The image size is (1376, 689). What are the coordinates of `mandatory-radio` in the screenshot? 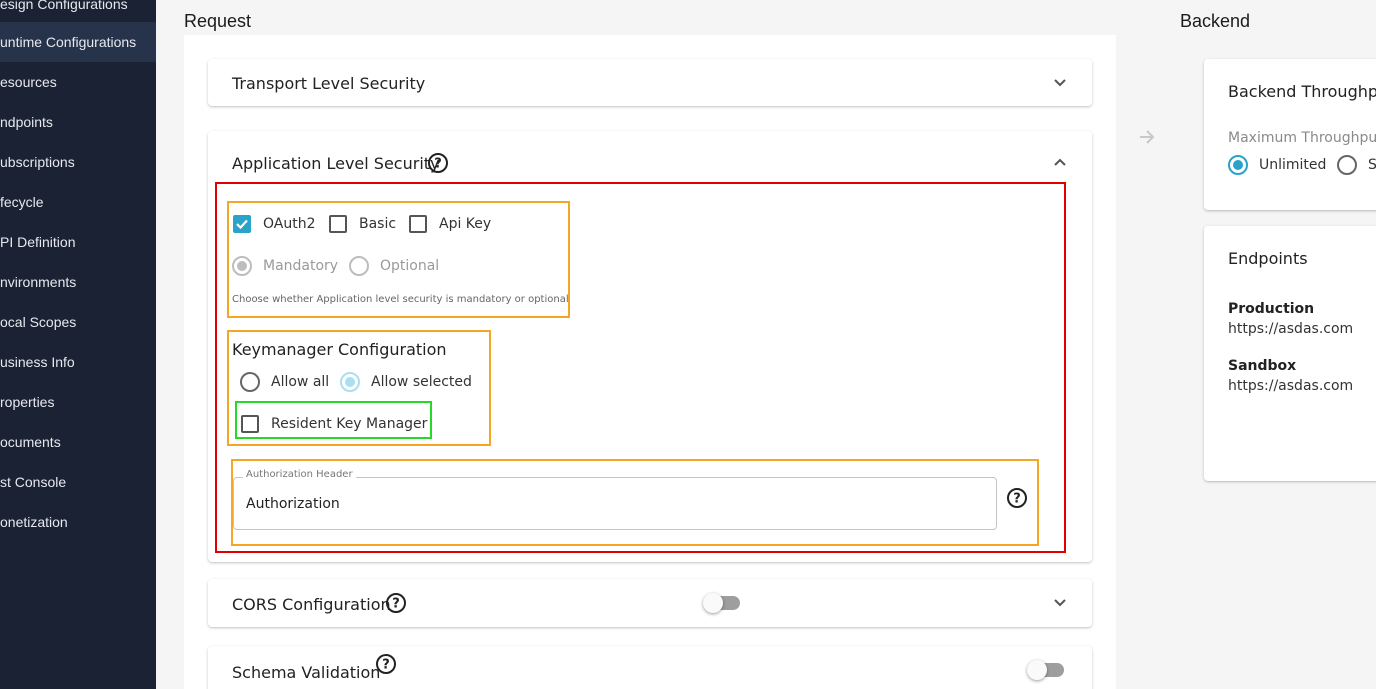 It's located at (242, 266).